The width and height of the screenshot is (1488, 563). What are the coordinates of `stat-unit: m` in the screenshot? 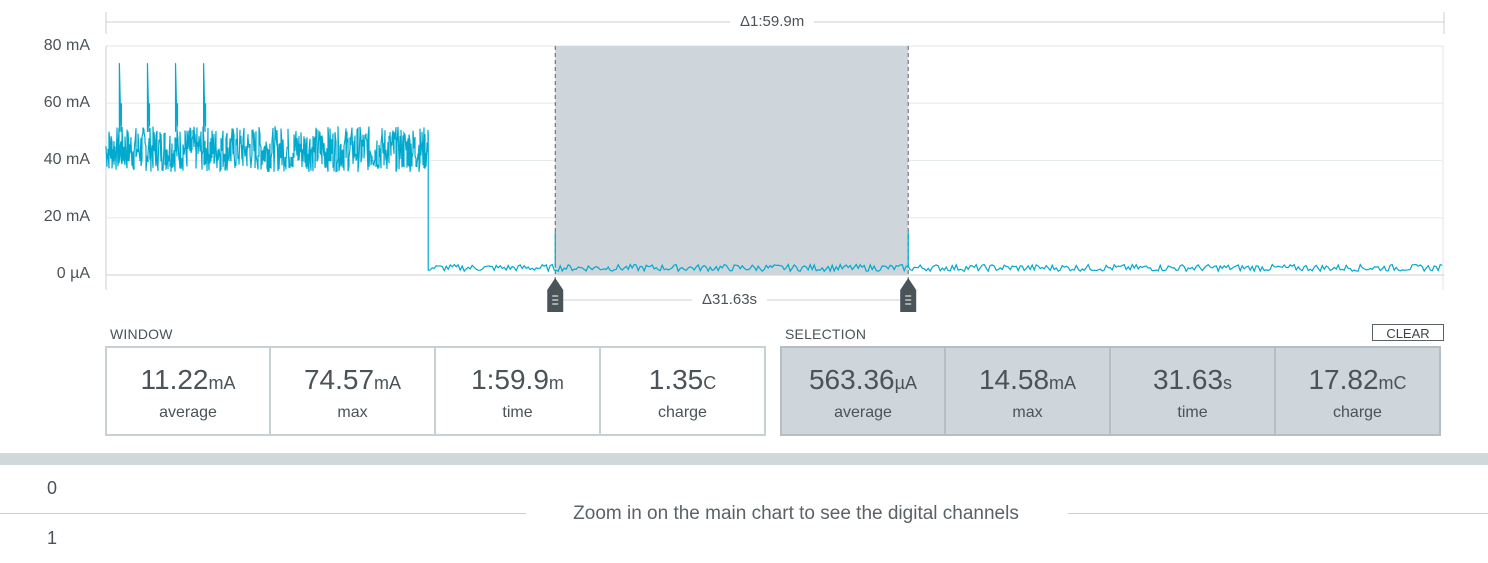 It's located at (556, 383).